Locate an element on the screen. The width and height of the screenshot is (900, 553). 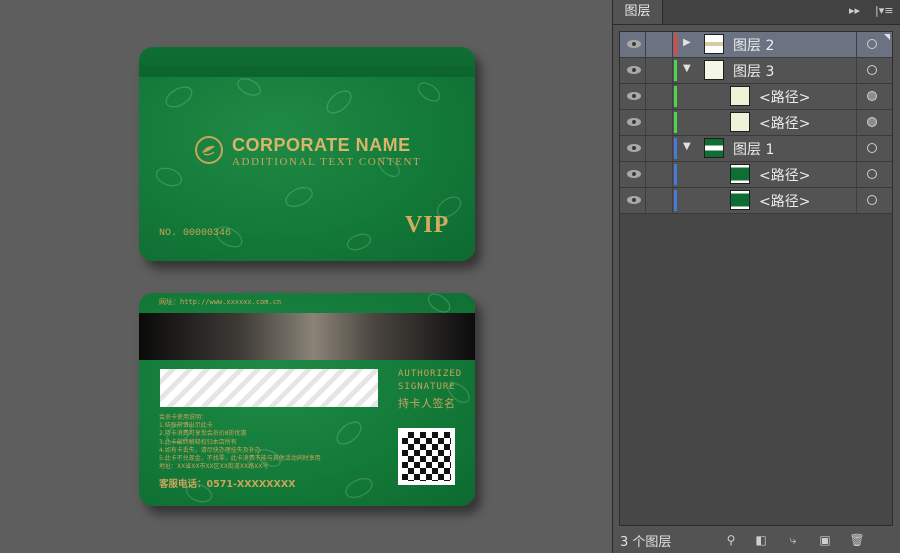
corporate-logo-icon is located at coordinates (209, 150).